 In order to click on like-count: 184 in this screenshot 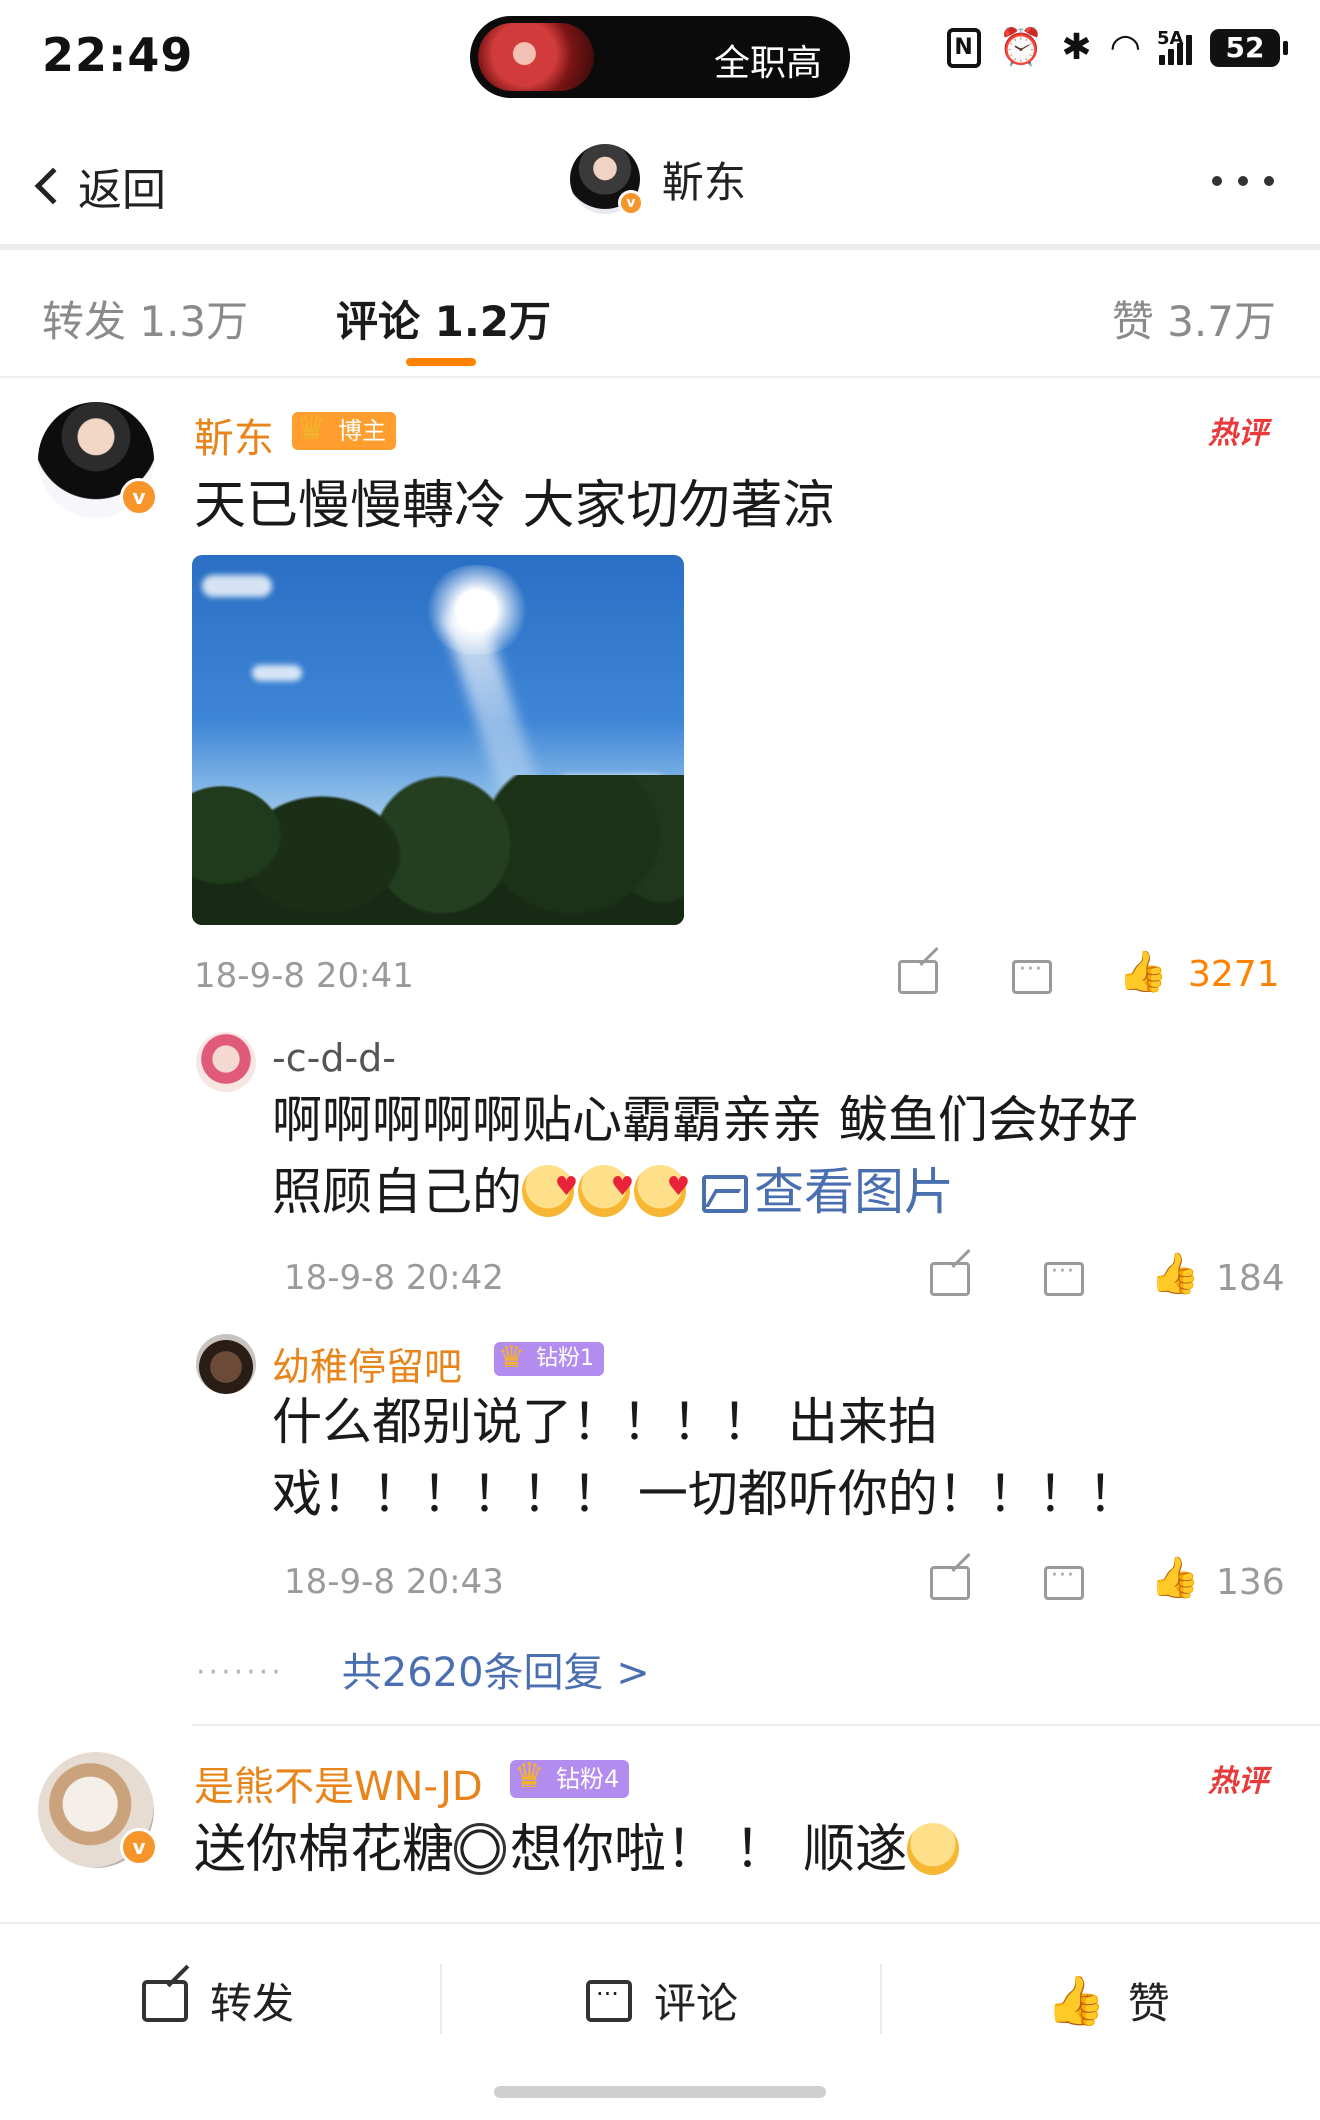, I will do `click(1250, 1278)`.